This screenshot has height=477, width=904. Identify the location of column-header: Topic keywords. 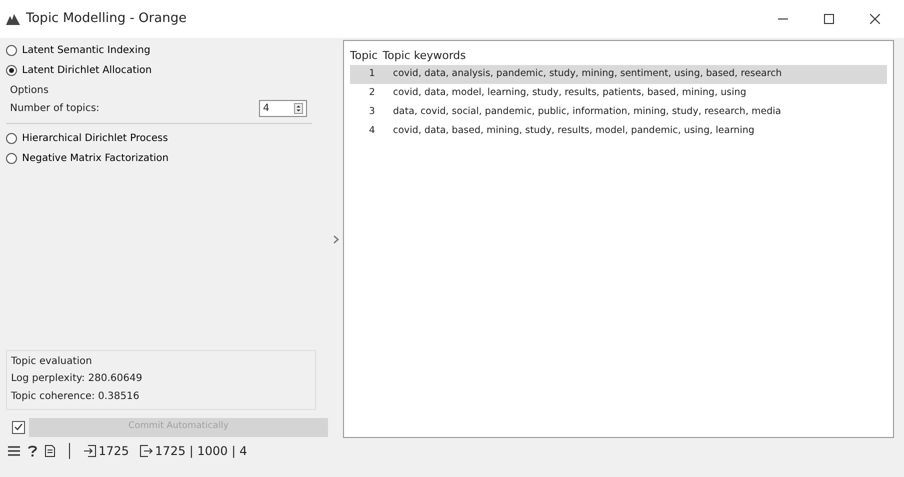
(424, 56).